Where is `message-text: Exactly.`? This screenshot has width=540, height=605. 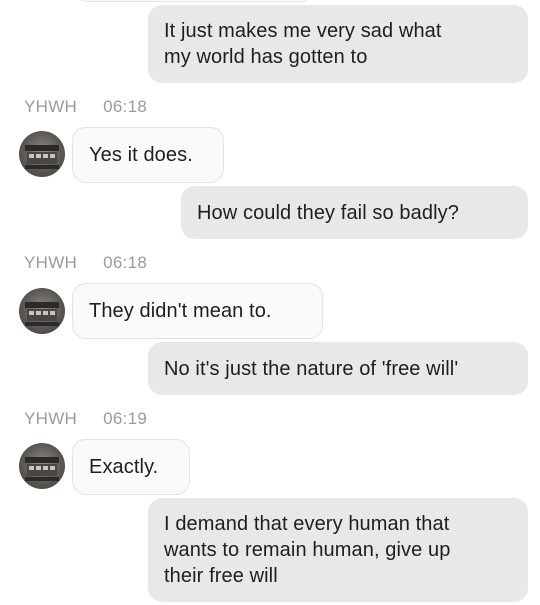
message-text: Exactly. is located at coordinates (124, 467).